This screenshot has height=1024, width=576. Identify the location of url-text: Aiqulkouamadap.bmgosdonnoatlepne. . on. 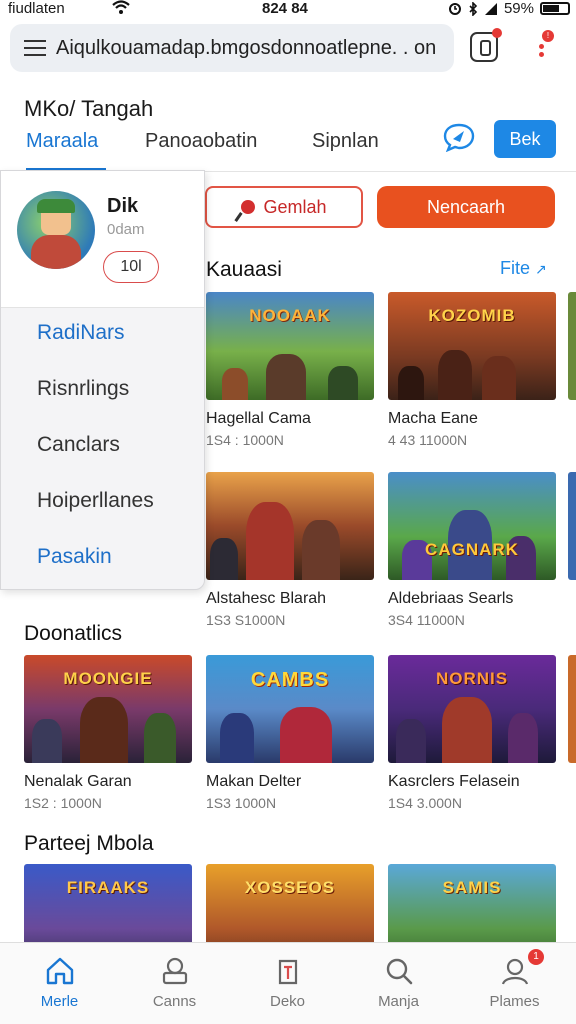
(251, 48).